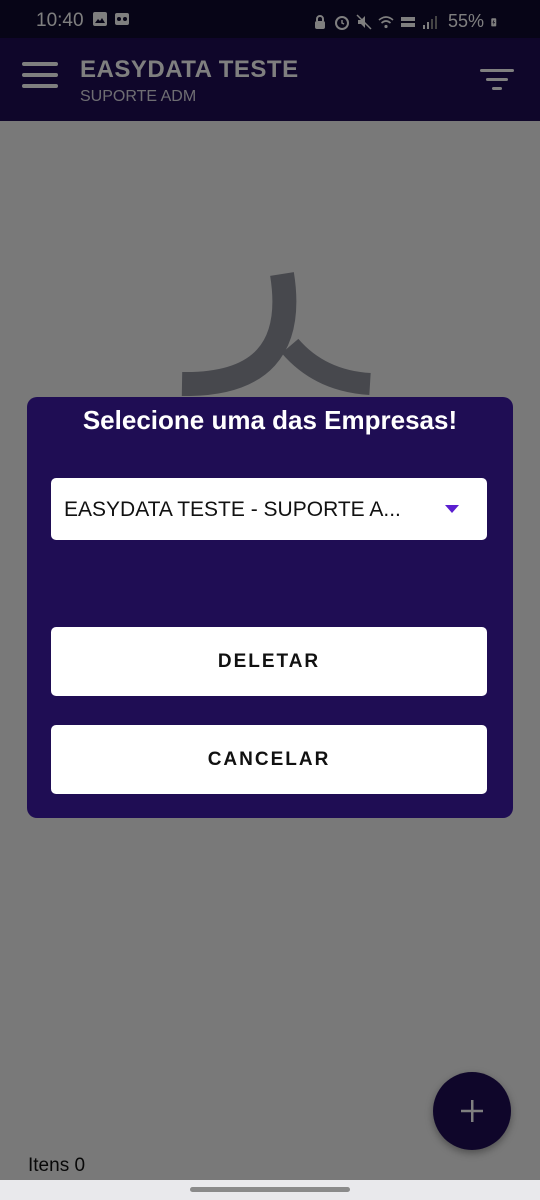 The width and height of the screenshot is (540, 1200). I want to click on dialog-title: Selecione uma das Empresas!, so click(270, 420).